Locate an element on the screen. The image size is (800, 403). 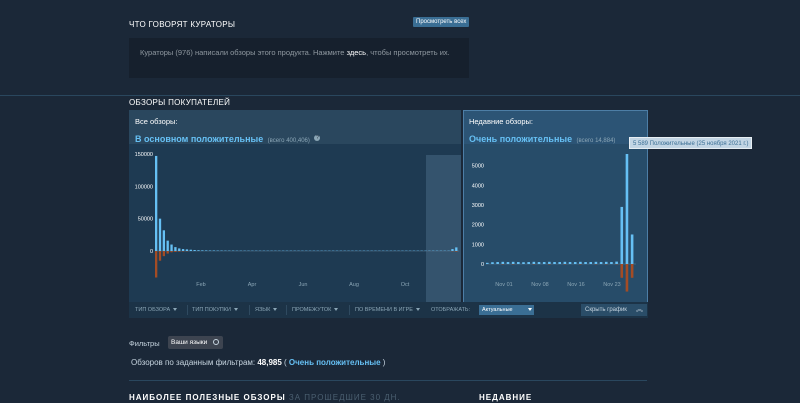
filter-purchase-type: ТИП ПОКУПКИ is located at coordinates (215, 310).